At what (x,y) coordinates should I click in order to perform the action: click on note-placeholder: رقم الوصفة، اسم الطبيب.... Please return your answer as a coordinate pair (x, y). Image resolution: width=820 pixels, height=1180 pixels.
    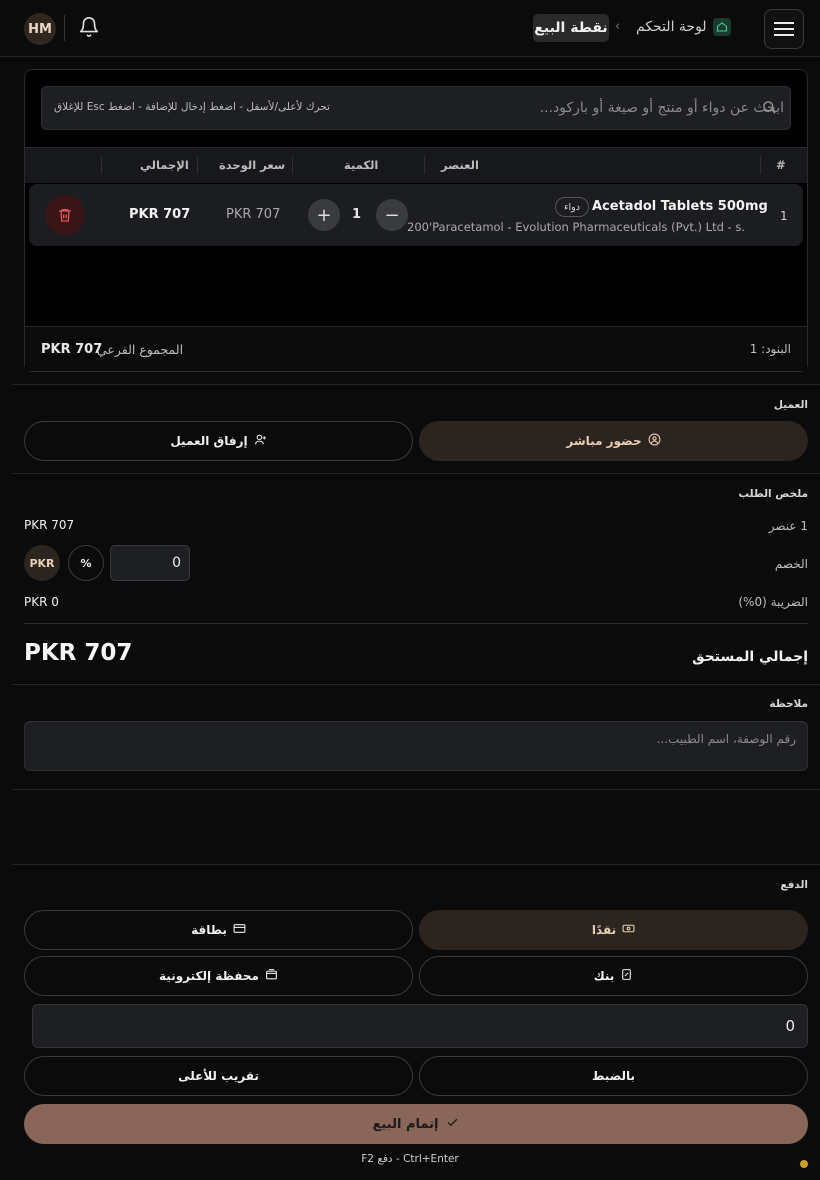
    Looking at the image, I should click on (726, 739).